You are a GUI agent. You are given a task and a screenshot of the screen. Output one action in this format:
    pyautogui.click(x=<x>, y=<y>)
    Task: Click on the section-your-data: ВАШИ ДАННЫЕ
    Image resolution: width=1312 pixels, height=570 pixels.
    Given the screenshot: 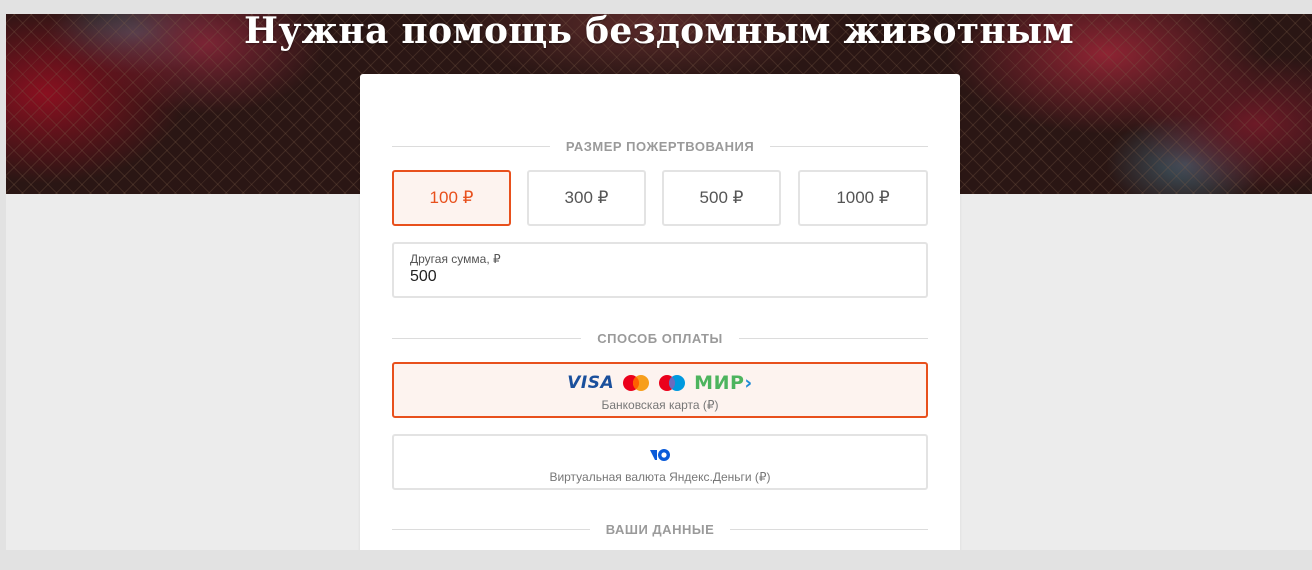 What is the action you would take?
    pyautogui.click(x=660, y=529)
    